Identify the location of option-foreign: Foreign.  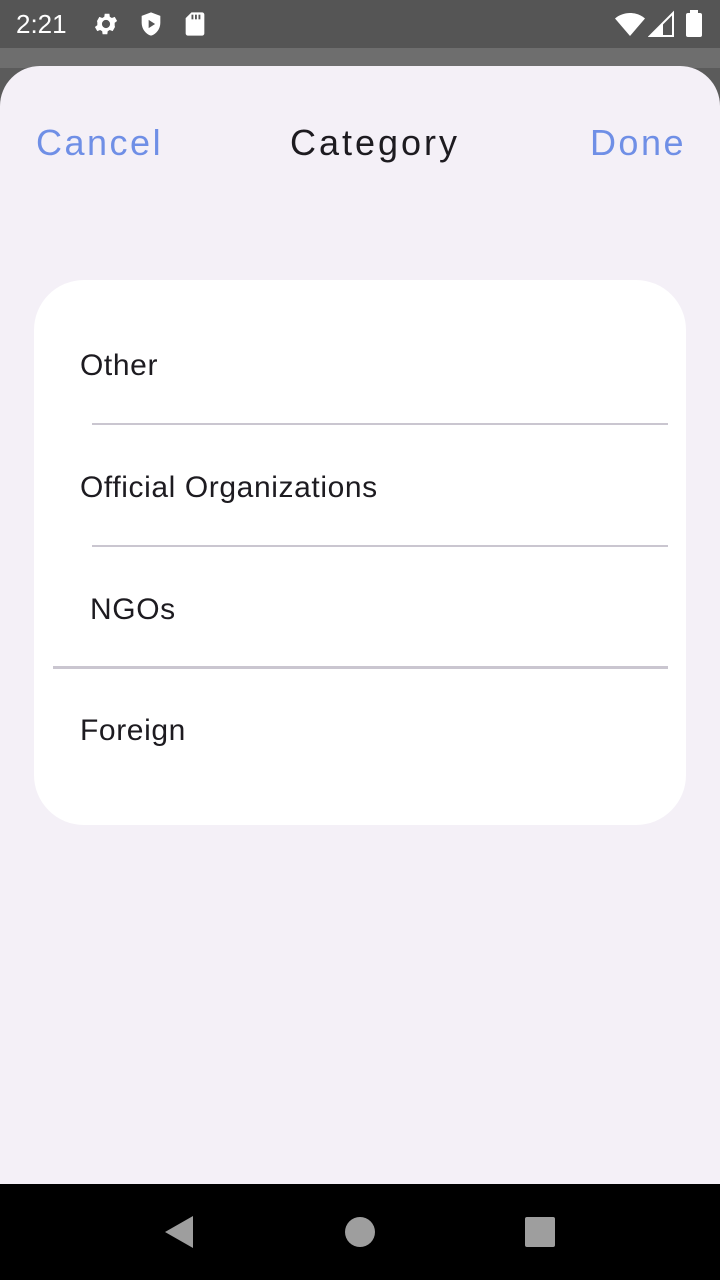
(360, 735).